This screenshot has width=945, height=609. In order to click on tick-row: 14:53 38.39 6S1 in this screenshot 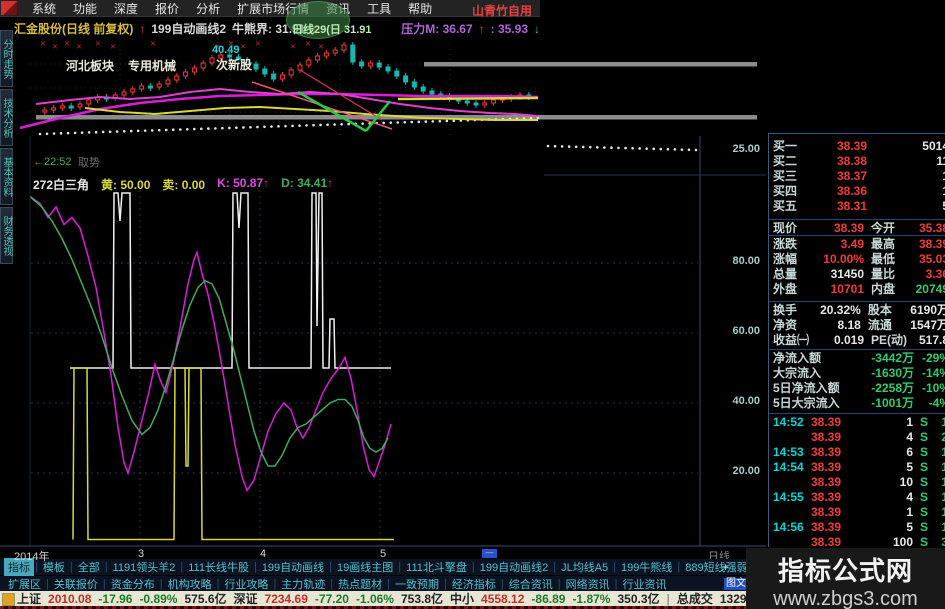, I will do `click(857, 451)`.